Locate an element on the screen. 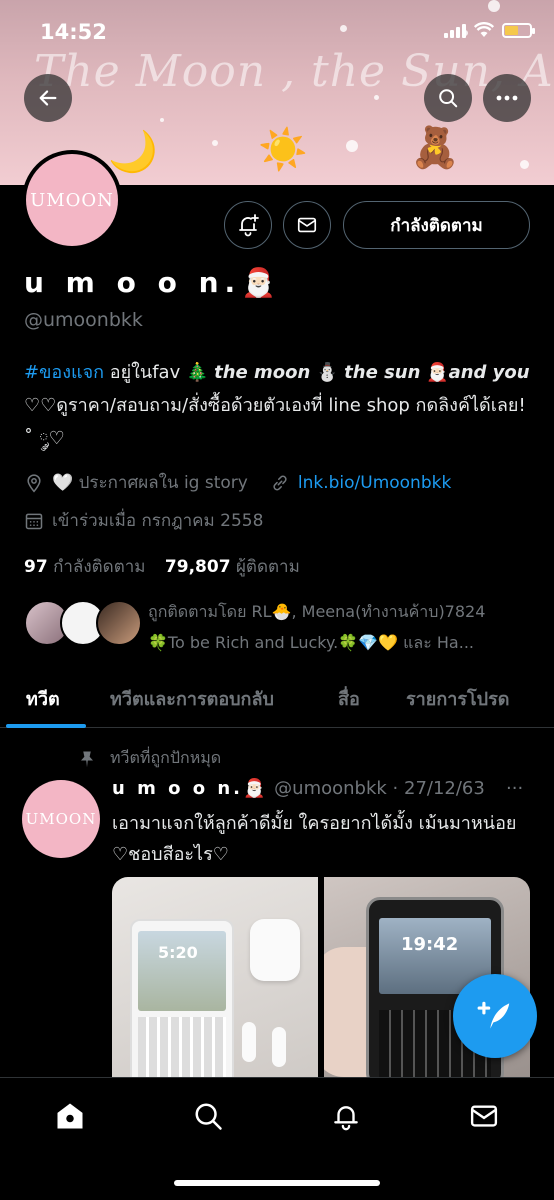 This screenshot has width=554, height=1200. tweet-media-left: 5:20 is located at coordinates (215, 977).